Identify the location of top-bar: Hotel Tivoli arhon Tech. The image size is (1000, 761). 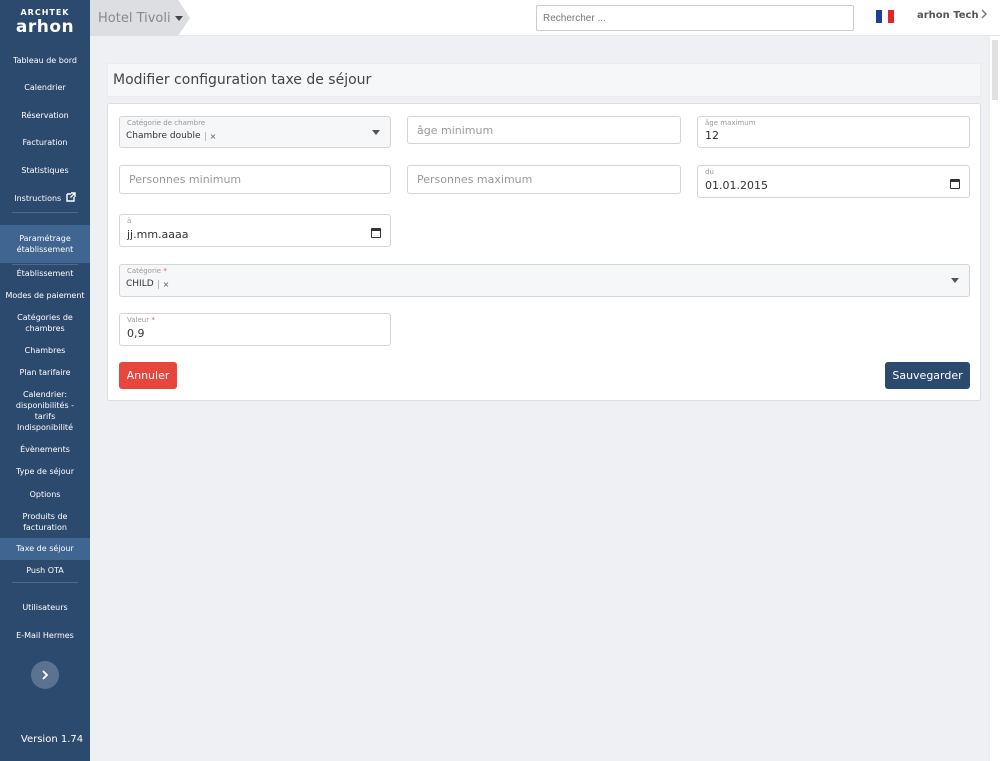
(545, 18).